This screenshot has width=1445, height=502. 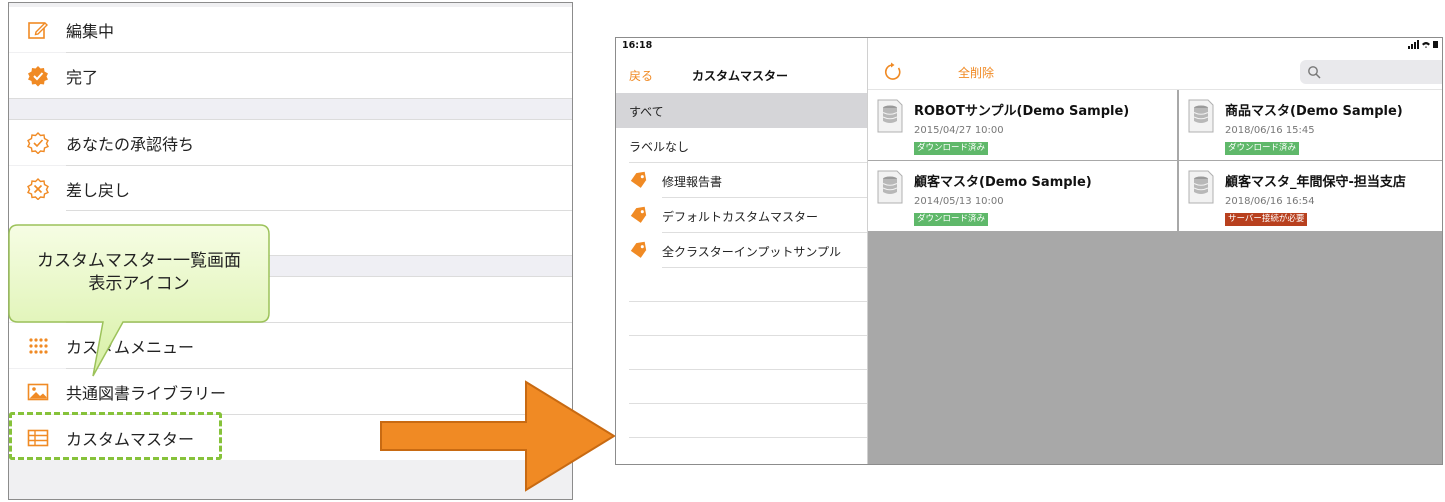 What do you see at coordinates (38, 392) in the screenshot?
I see `image-icon` at bounding box center [38, 392].